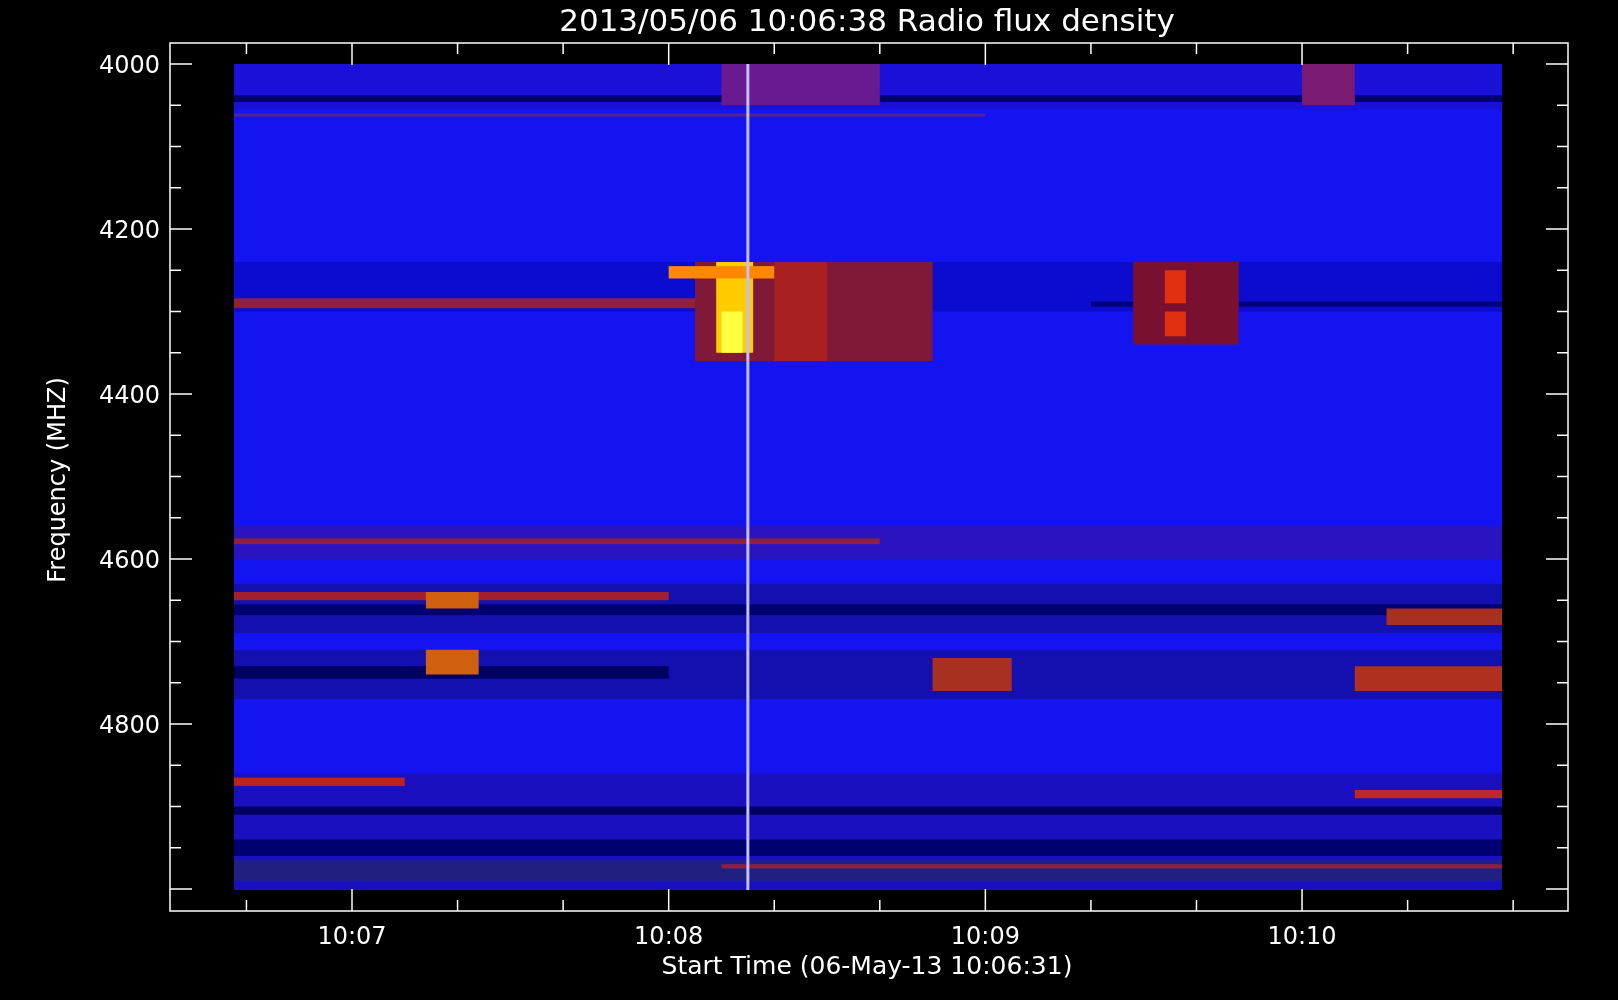 This screenshot has width=1618, height=1000. I want to click on y-tick-label: 4800, so click(129, 725).